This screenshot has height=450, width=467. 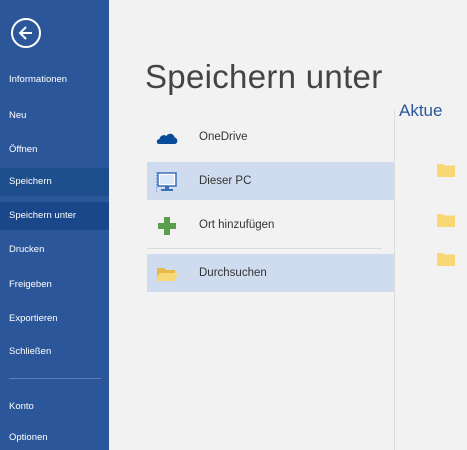 I want to click on location-divider, so click(x=264, y=248).